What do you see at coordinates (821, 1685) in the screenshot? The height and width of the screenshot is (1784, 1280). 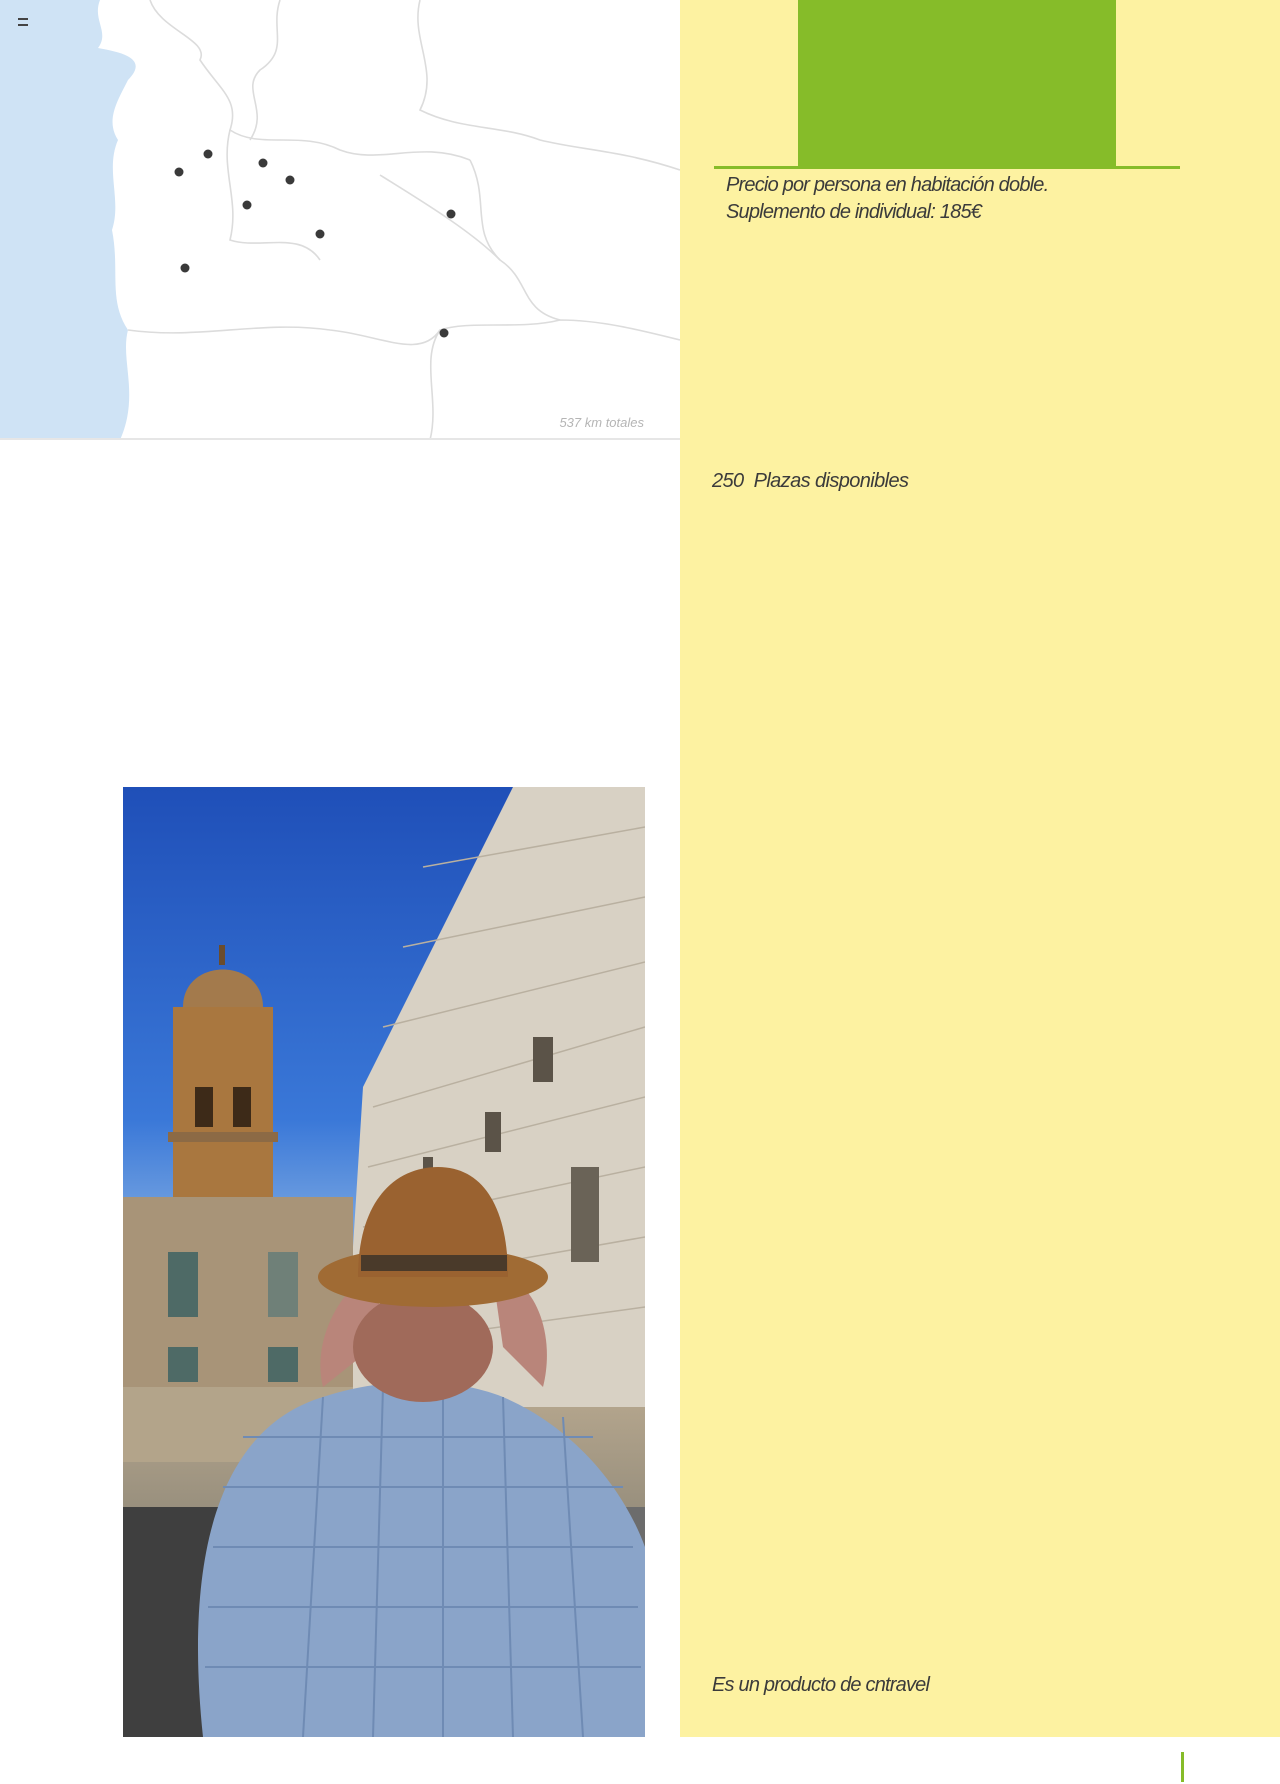 I see `producer-note: Es un producto de cntravel` at bounding box center [821, 1685].